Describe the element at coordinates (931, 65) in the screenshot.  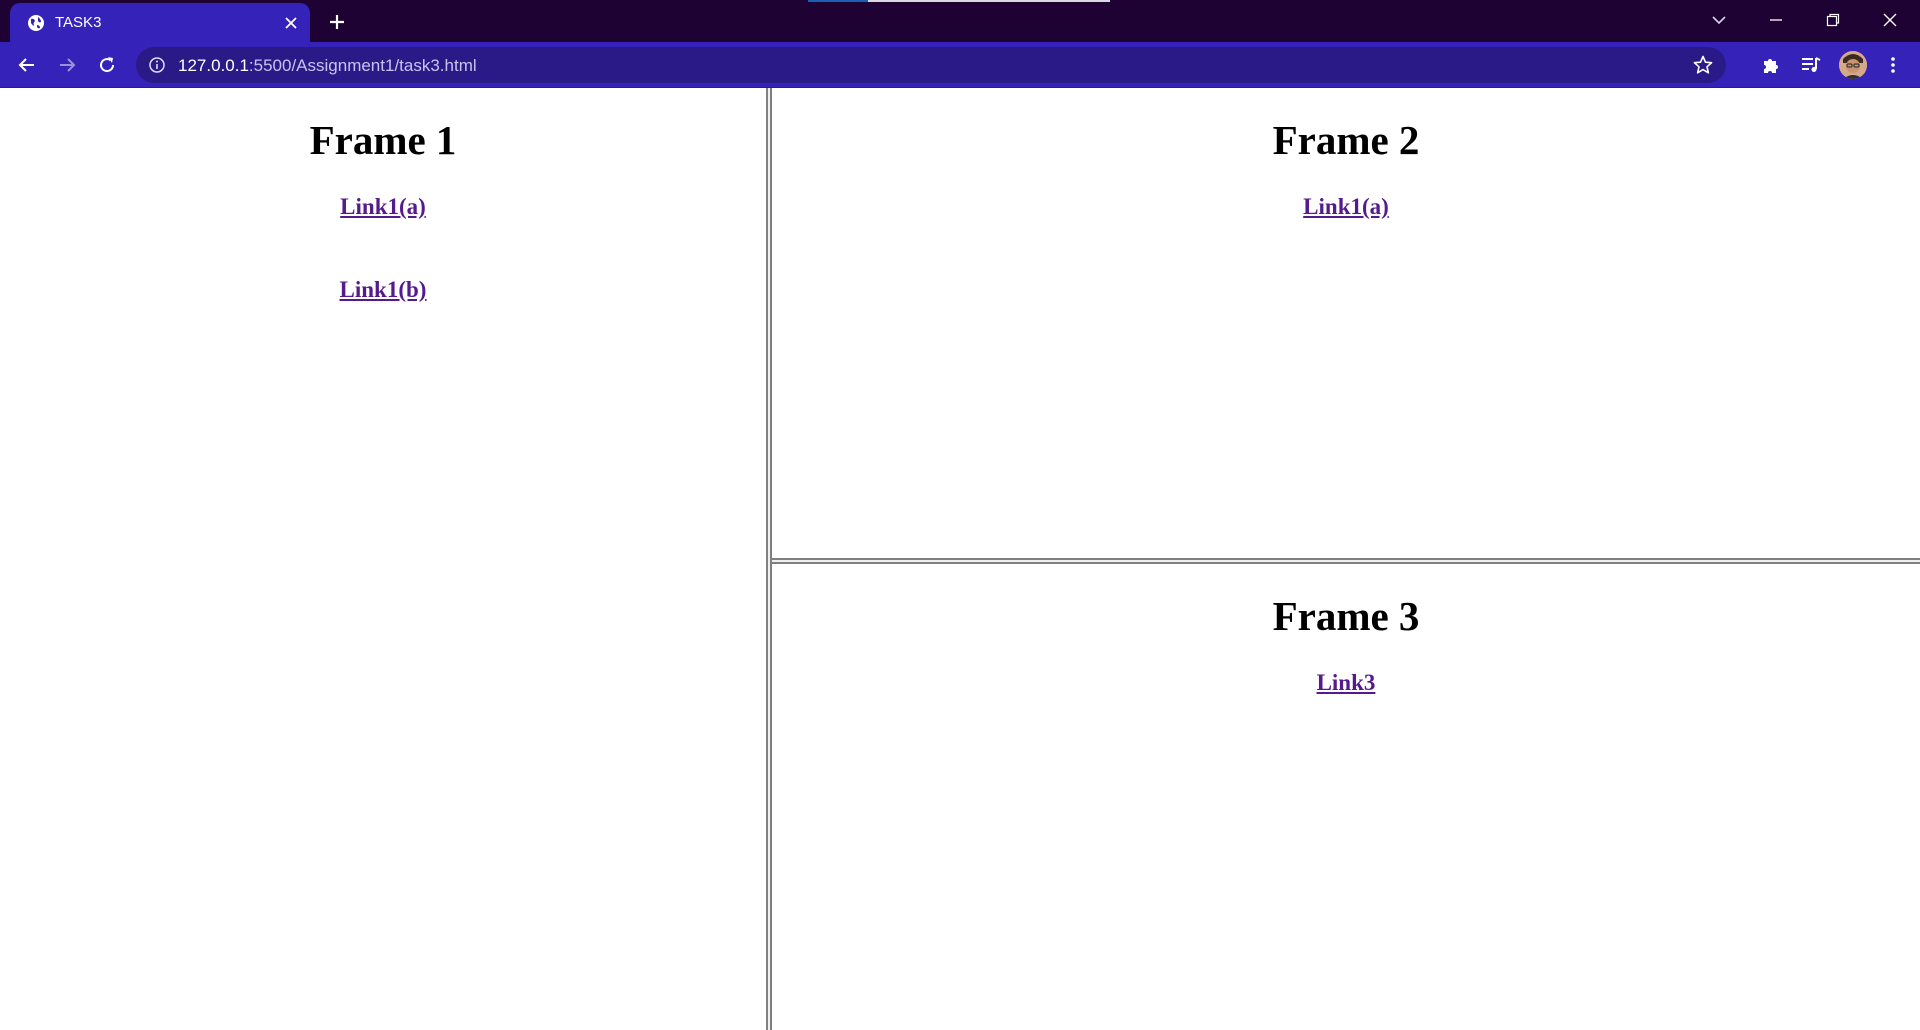
I see `address-bar: 127.0.0.1:5500/Assignment1/task3.html` at that location.